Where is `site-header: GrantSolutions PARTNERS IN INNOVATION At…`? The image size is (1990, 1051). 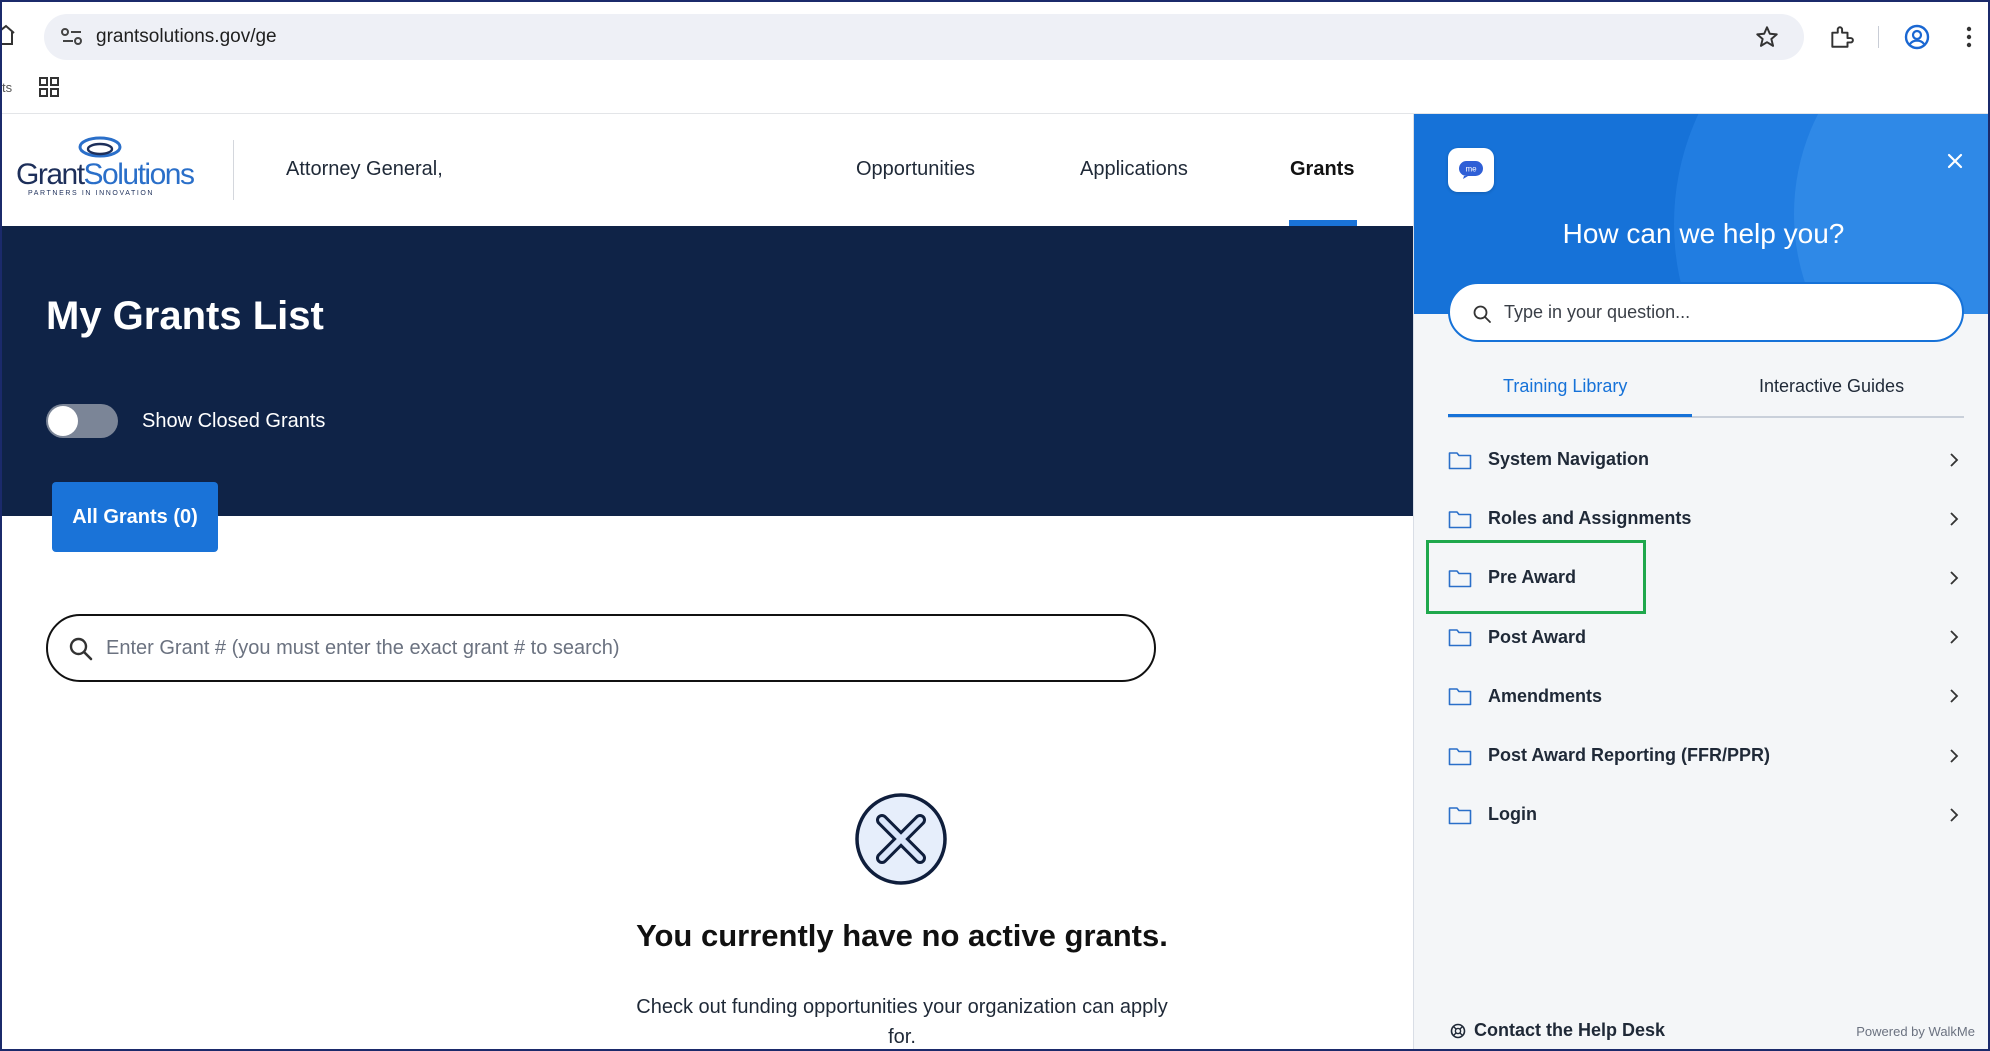
site-header: GrantSolutions PARTNERS IN INNOVATION At… is located at coordinates (707, 170).